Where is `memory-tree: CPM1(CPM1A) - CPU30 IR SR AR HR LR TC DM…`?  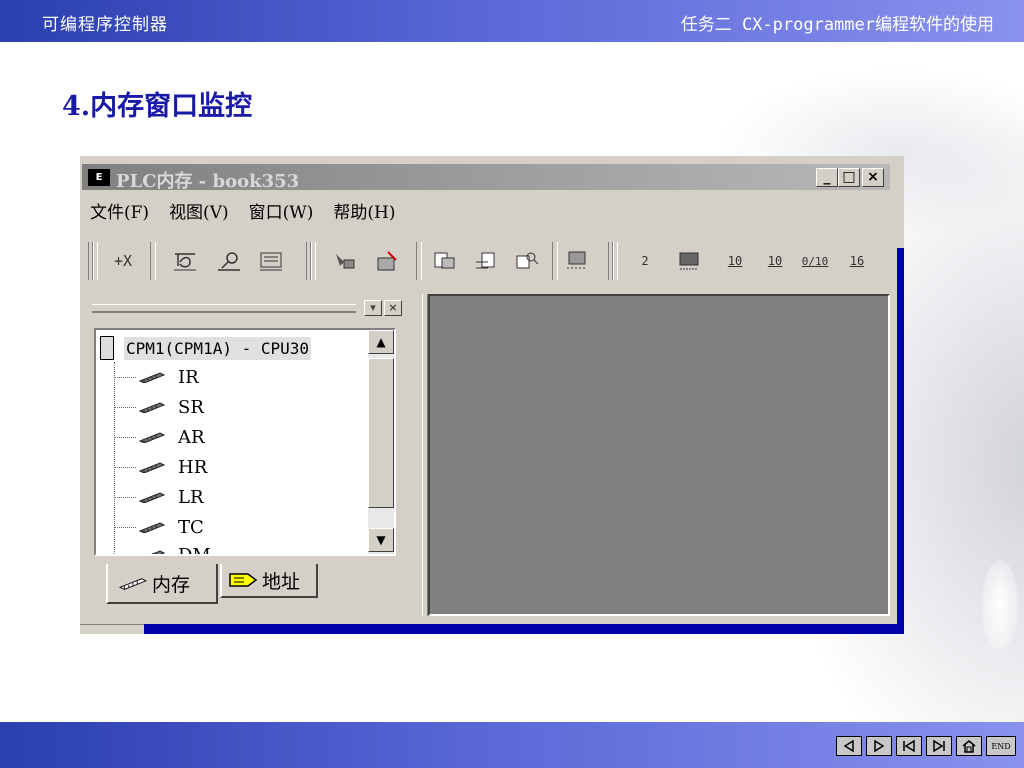 memory-tree: CPM1(CPM1A) - CPU30 IR SR AR HR LR TC DM… is located at coordinates (245, 442).